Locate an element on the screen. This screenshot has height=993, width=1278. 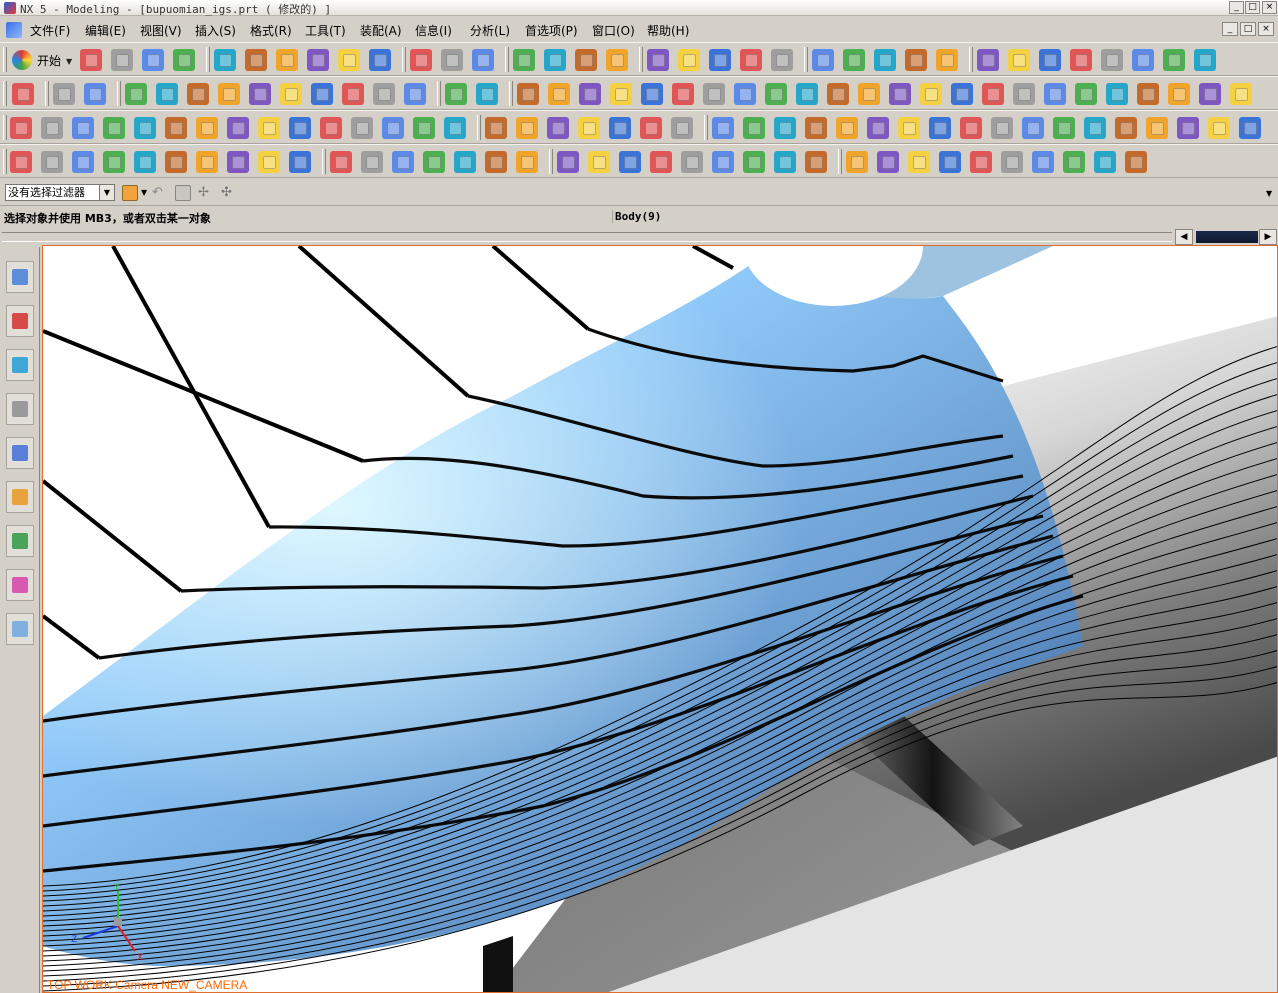
scroll-left-icon: ◀ is located at coordinates (1184, 237).